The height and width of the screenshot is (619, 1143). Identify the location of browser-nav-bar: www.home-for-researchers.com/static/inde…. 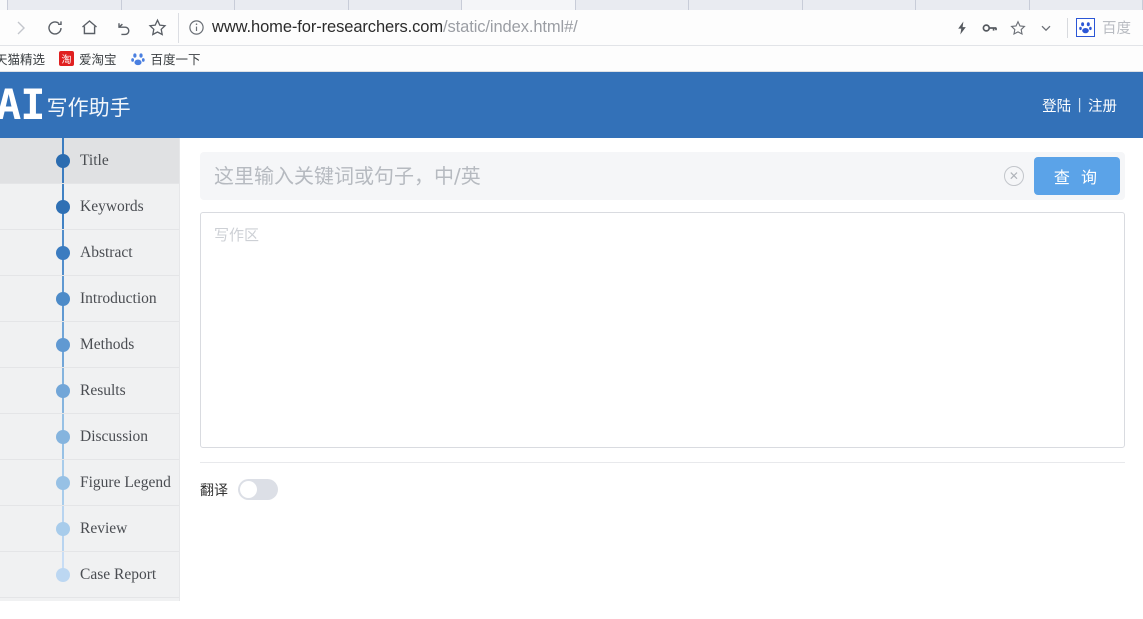
(571, 28).